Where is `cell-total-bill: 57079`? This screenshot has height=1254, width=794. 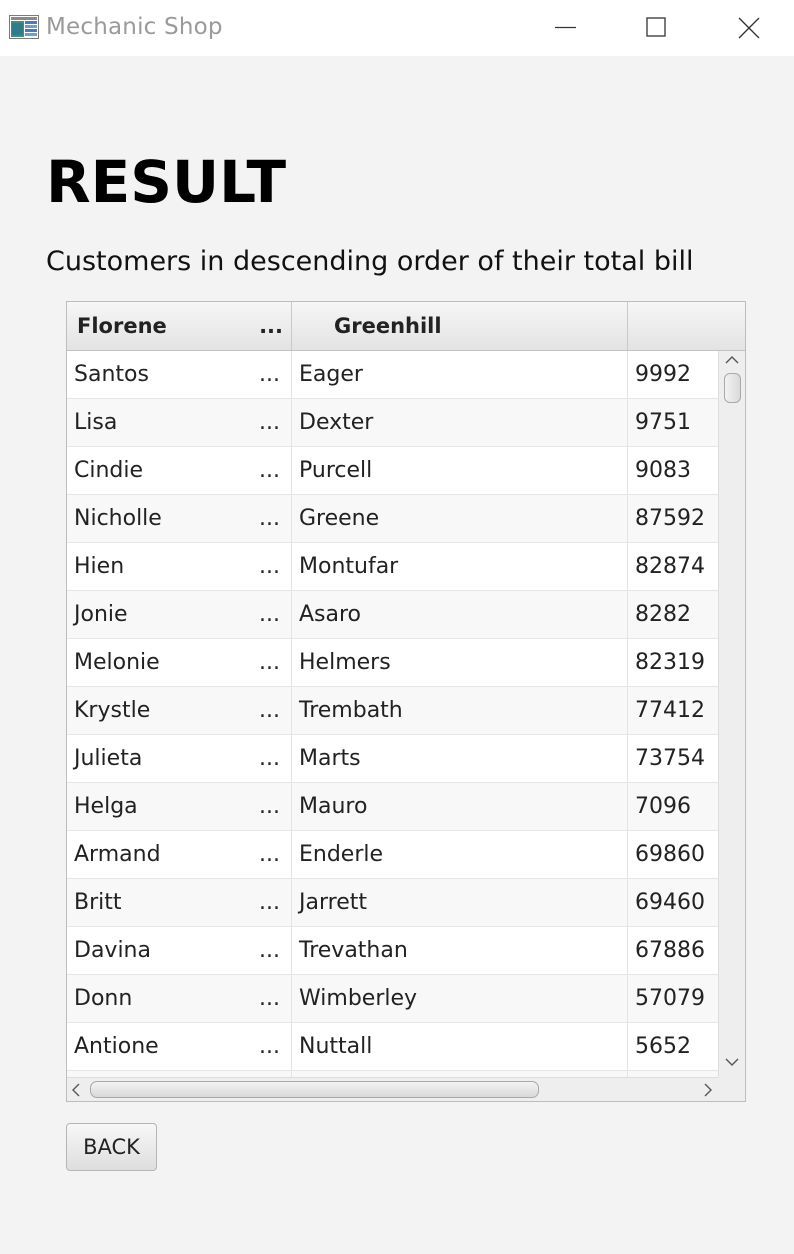
cell-total-bill: 57079 is located at coordinates (670, 998).